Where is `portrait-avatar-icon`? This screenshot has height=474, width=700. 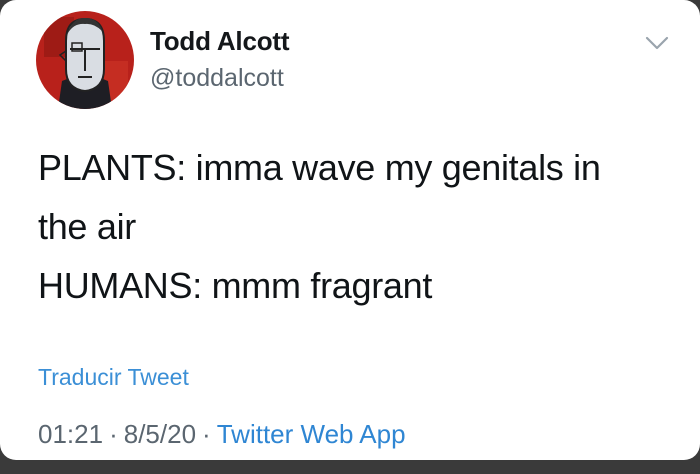 portrait-avatar-icon is located at coordinates (85, 60).